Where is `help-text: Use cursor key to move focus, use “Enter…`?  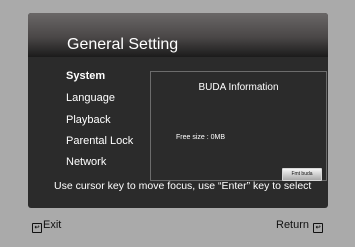 help-text: Use cursor key to move focus, use “Enter… is located at coordinates (183, 186).